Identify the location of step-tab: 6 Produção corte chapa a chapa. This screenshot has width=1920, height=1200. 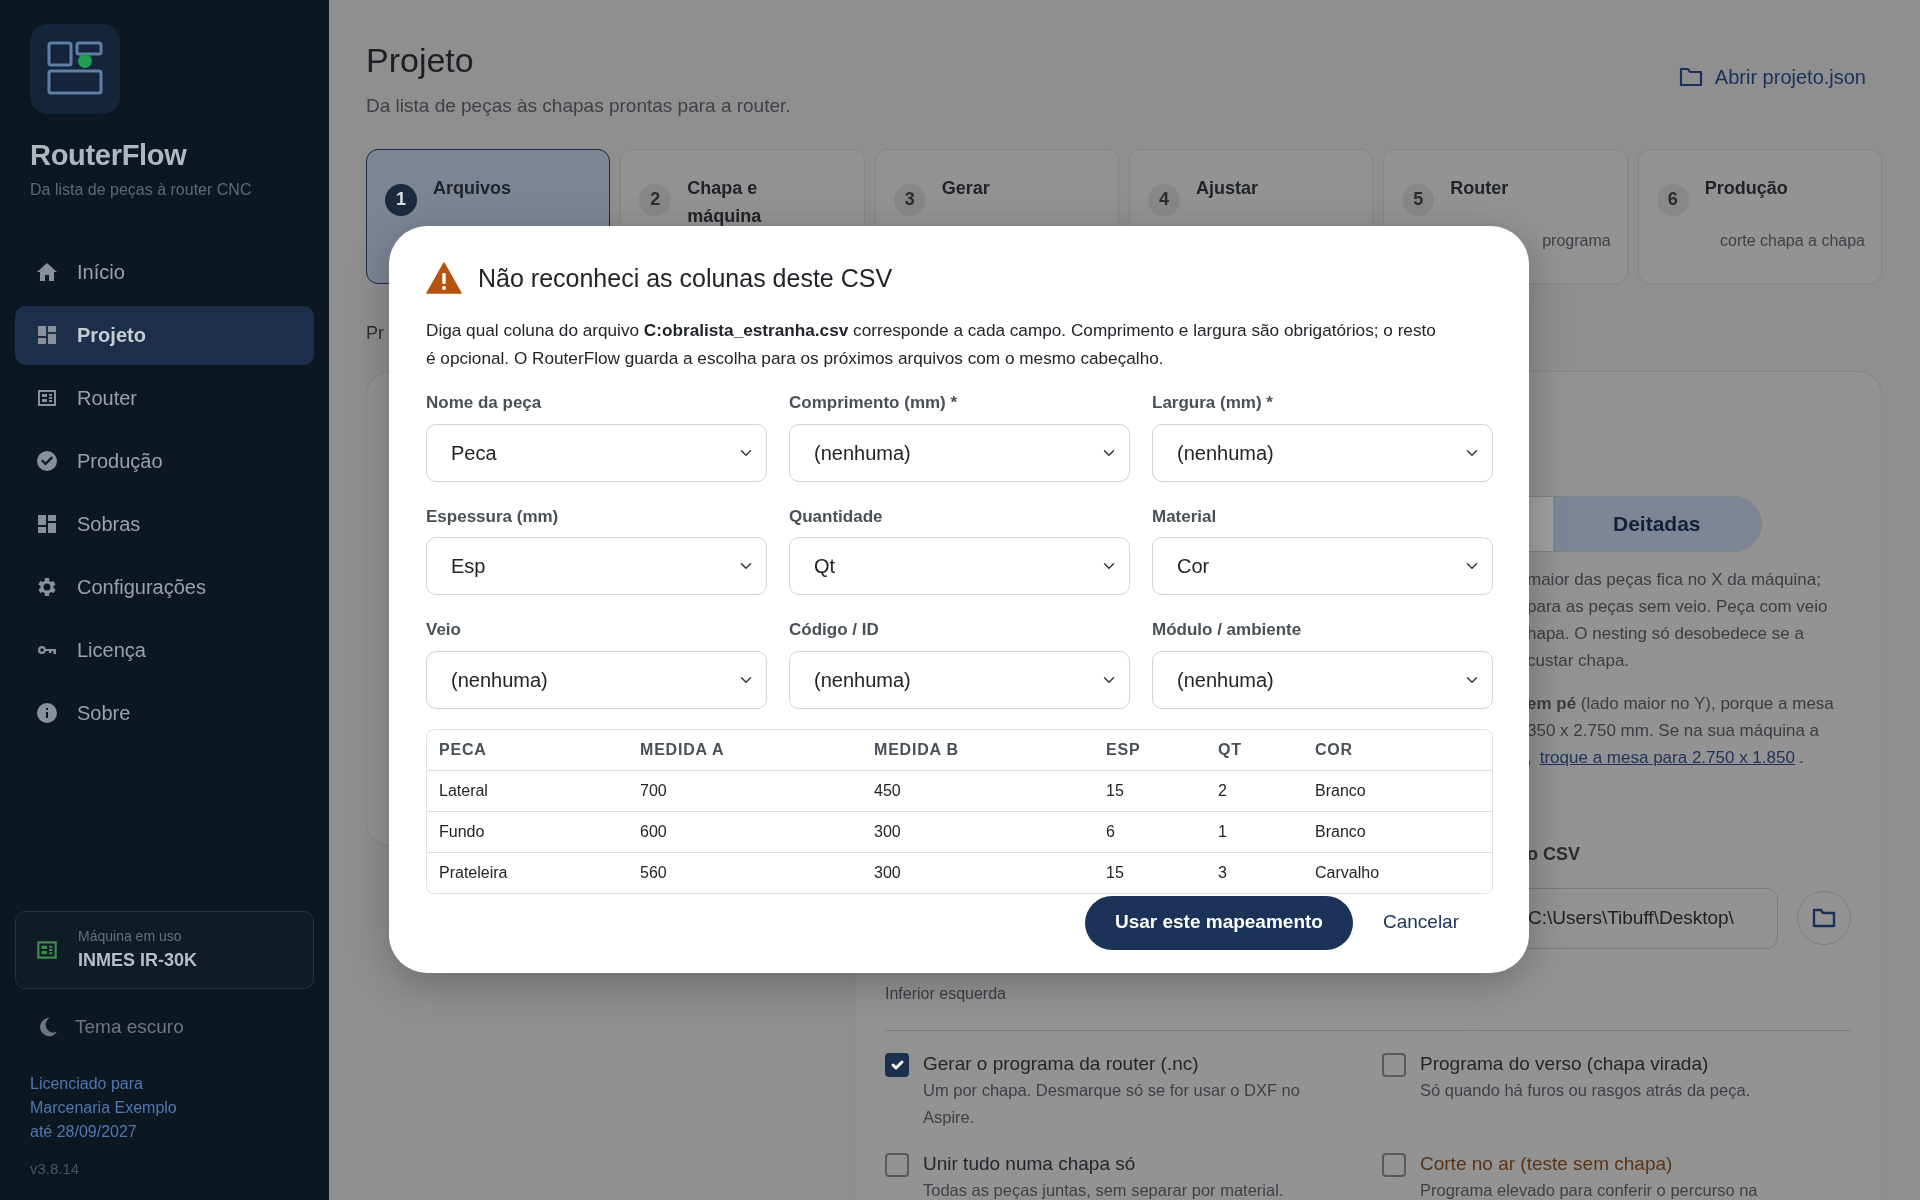
(1759, 216).